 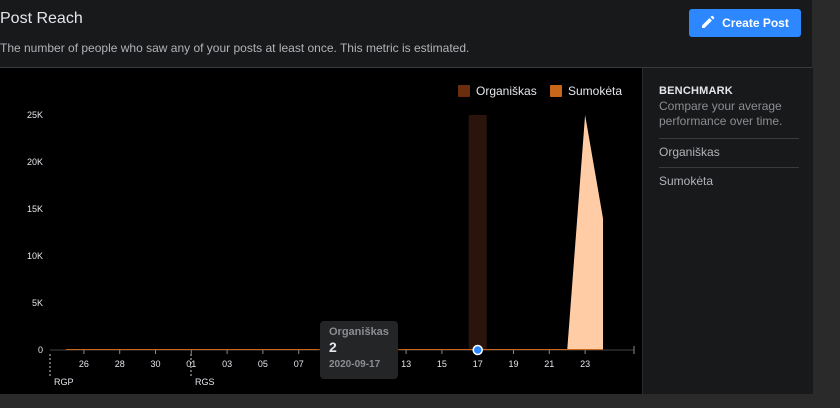 I want to click on y-tick-label: 10K, so click(x=35, y=256).